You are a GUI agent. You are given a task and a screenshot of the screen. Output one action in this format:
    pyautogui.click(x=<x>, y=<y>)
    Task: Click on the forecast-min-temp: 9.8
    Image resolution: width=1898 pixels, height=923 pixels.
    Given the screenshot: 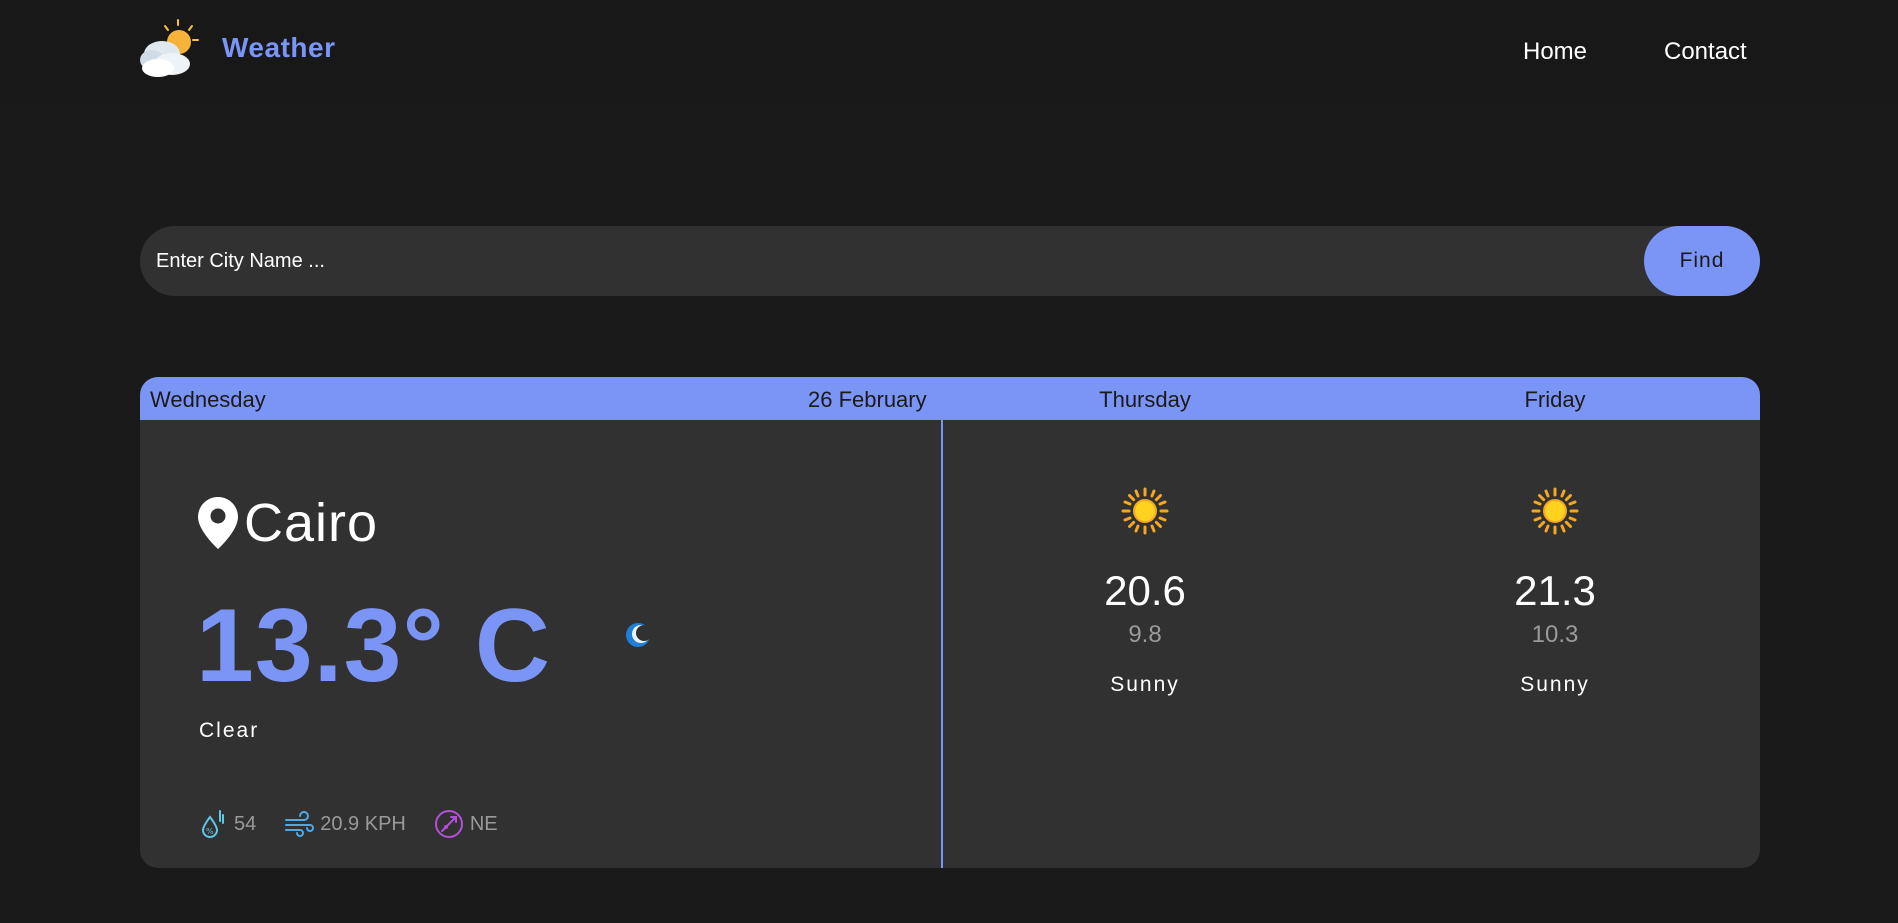 What is the action you would take?
    pyautogui.click(x=1145, y=634)
    